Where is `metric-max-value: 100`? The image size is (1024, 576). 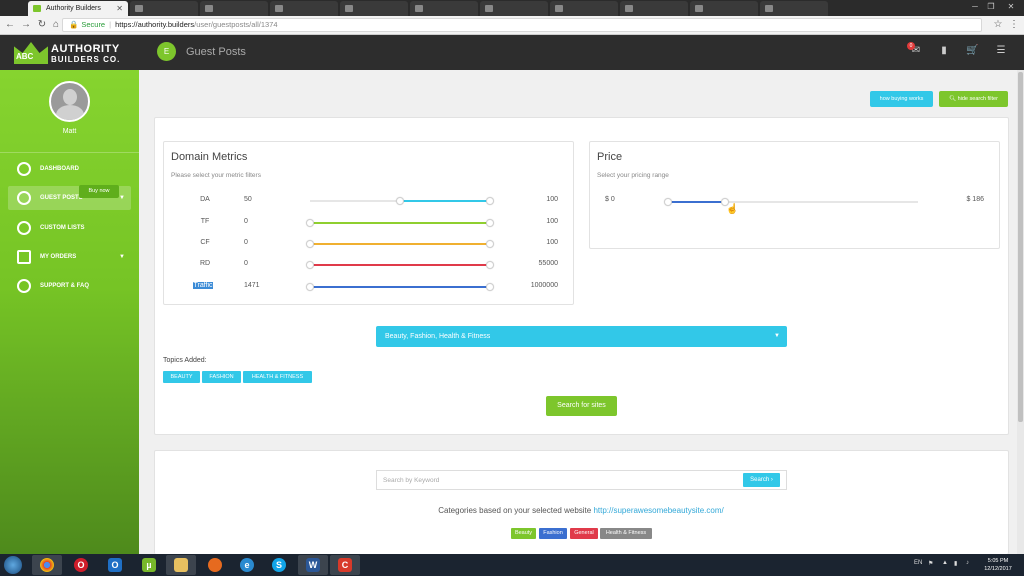 metric-max-value: 100 is located at coordinates (552, 199).